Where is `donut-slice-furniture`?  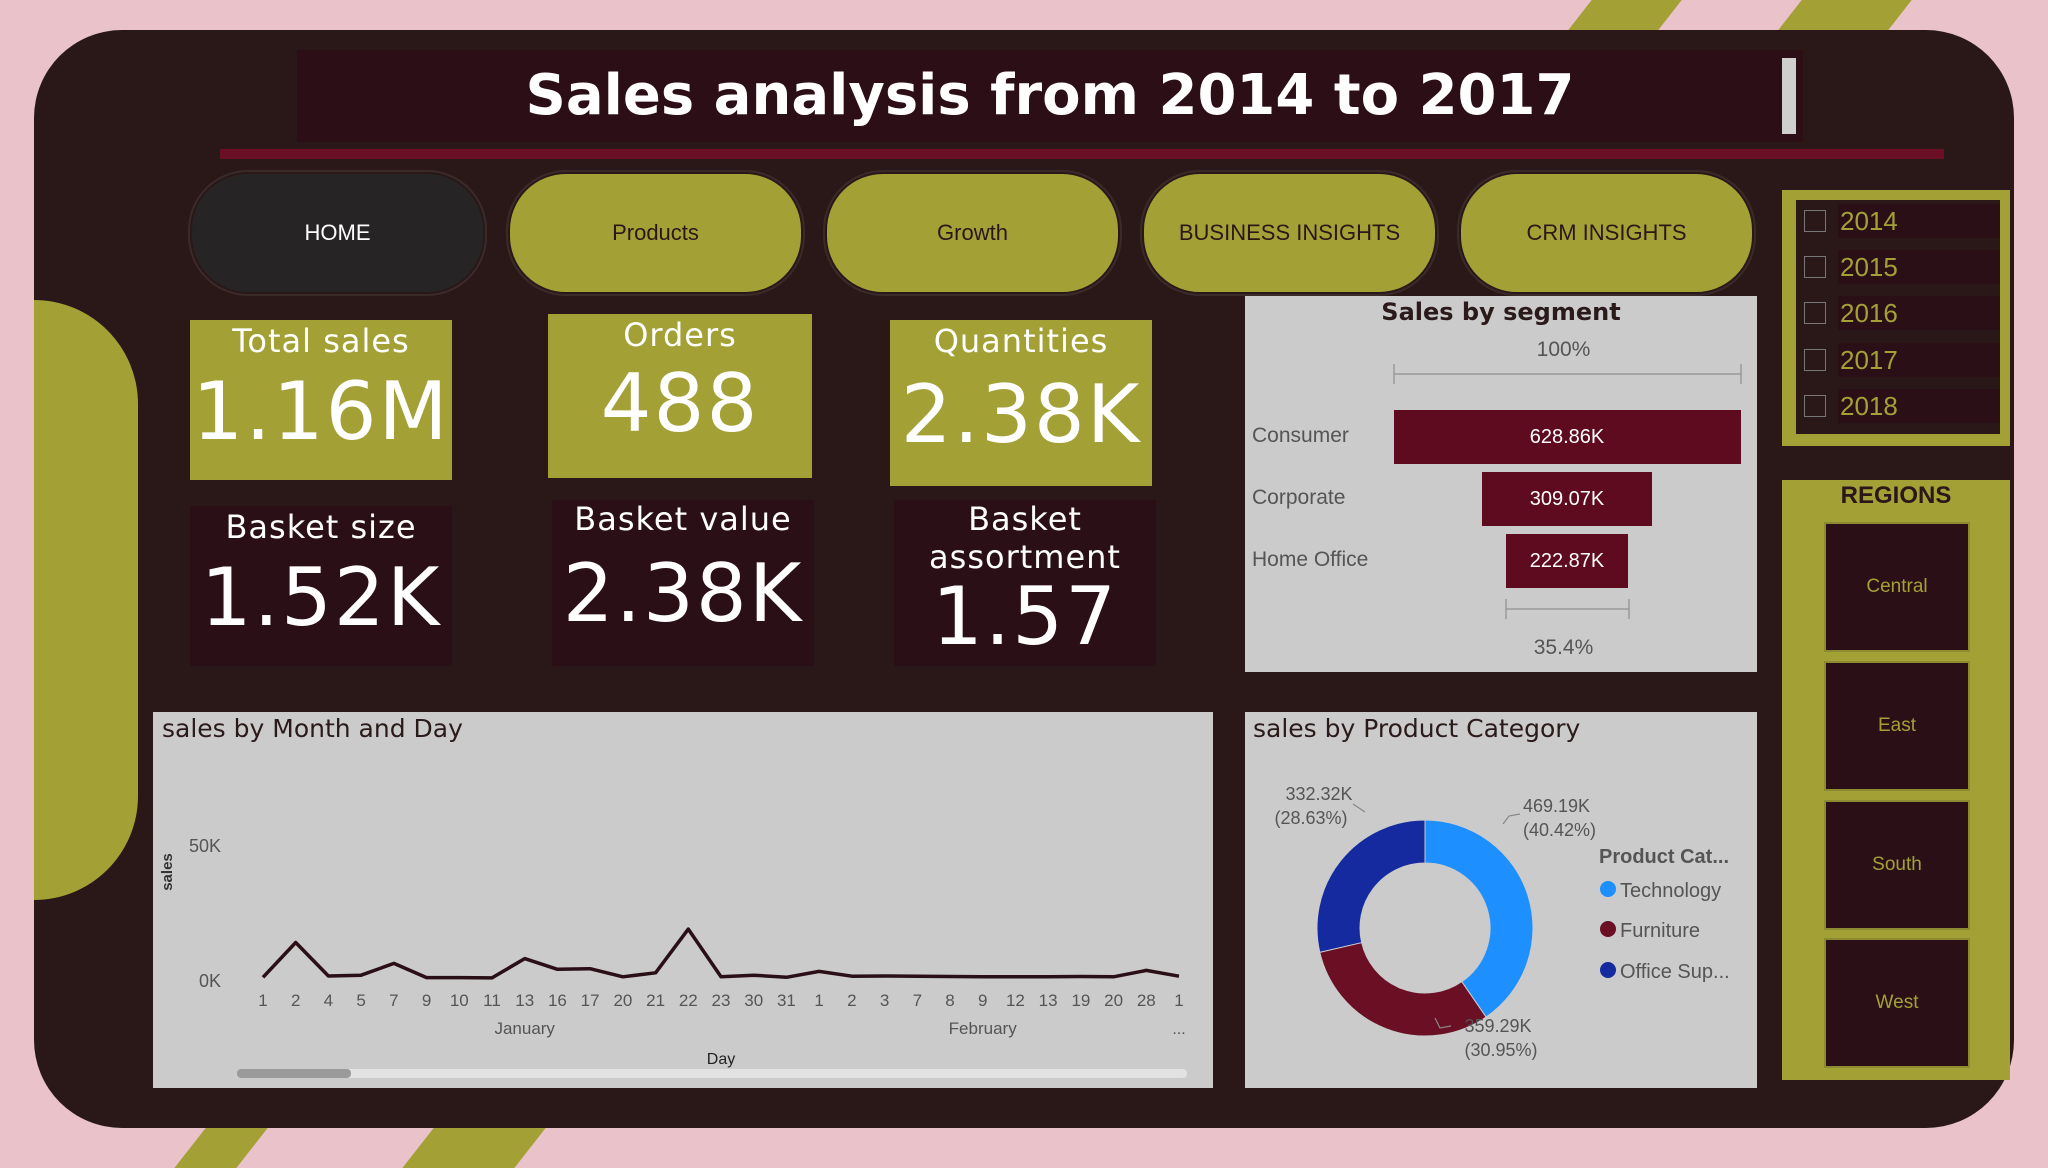 donut-slice-furniture is located at coordinates (1403, 989).